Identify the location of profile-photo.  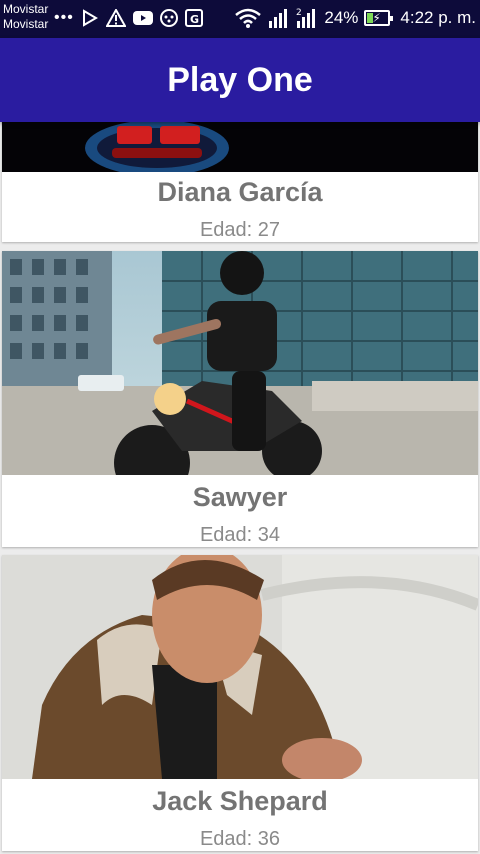
(240, 147).